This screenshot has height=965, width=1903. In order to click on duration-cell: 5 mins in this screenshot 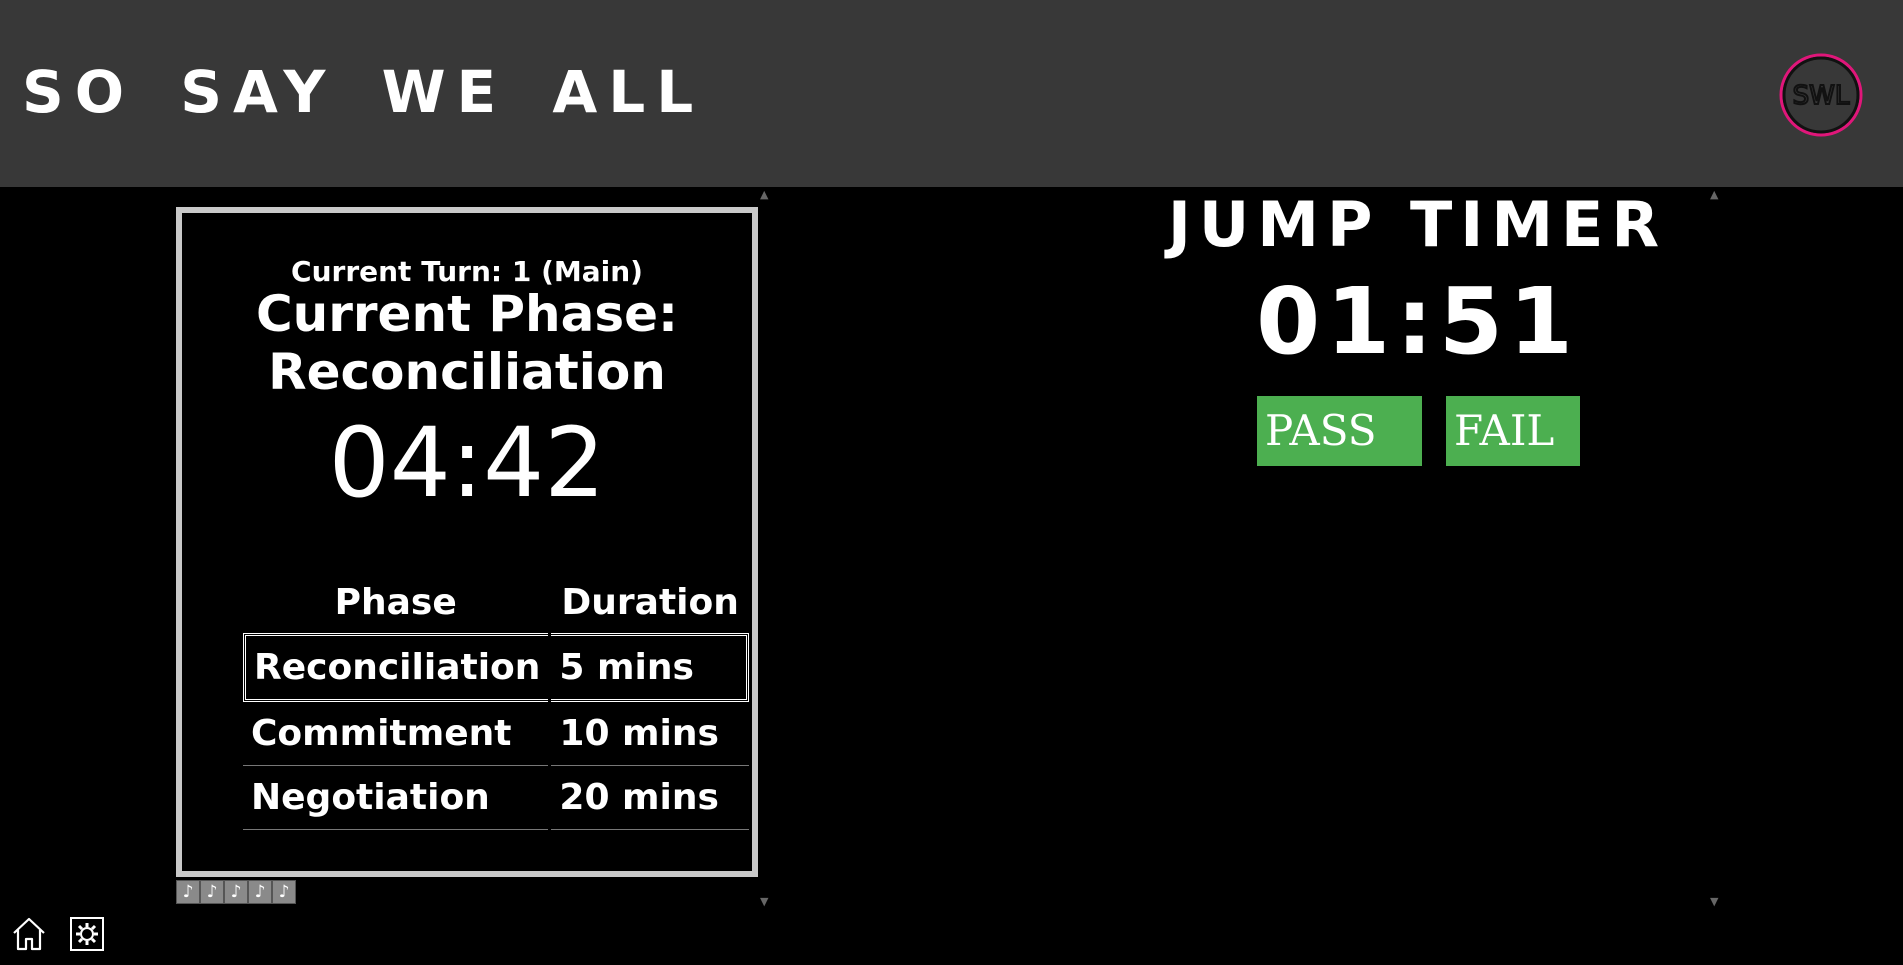, I will do `click(650, 667)`.